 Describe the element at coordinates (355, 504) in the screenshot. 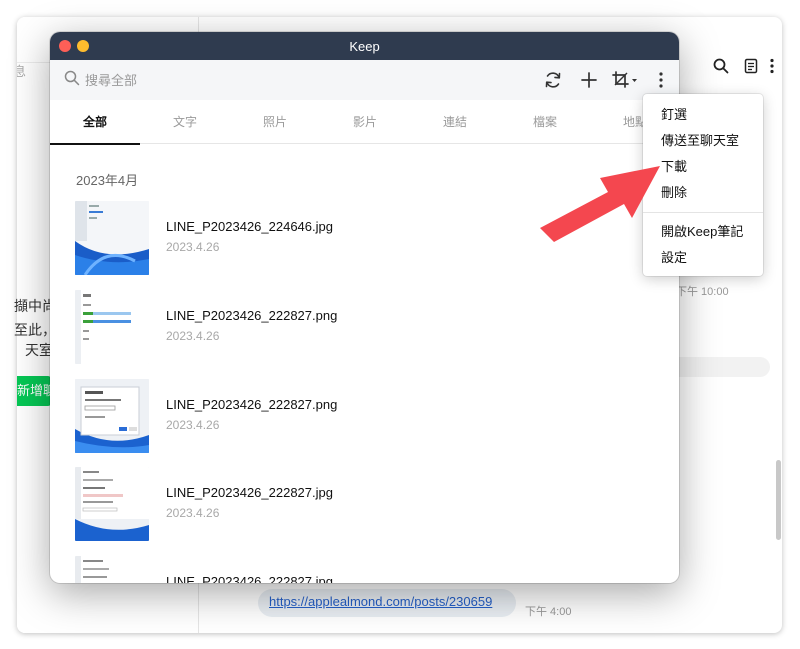

I see `list-item: LINE_P2023426_222827.jpg 2023.4.26` at that location.